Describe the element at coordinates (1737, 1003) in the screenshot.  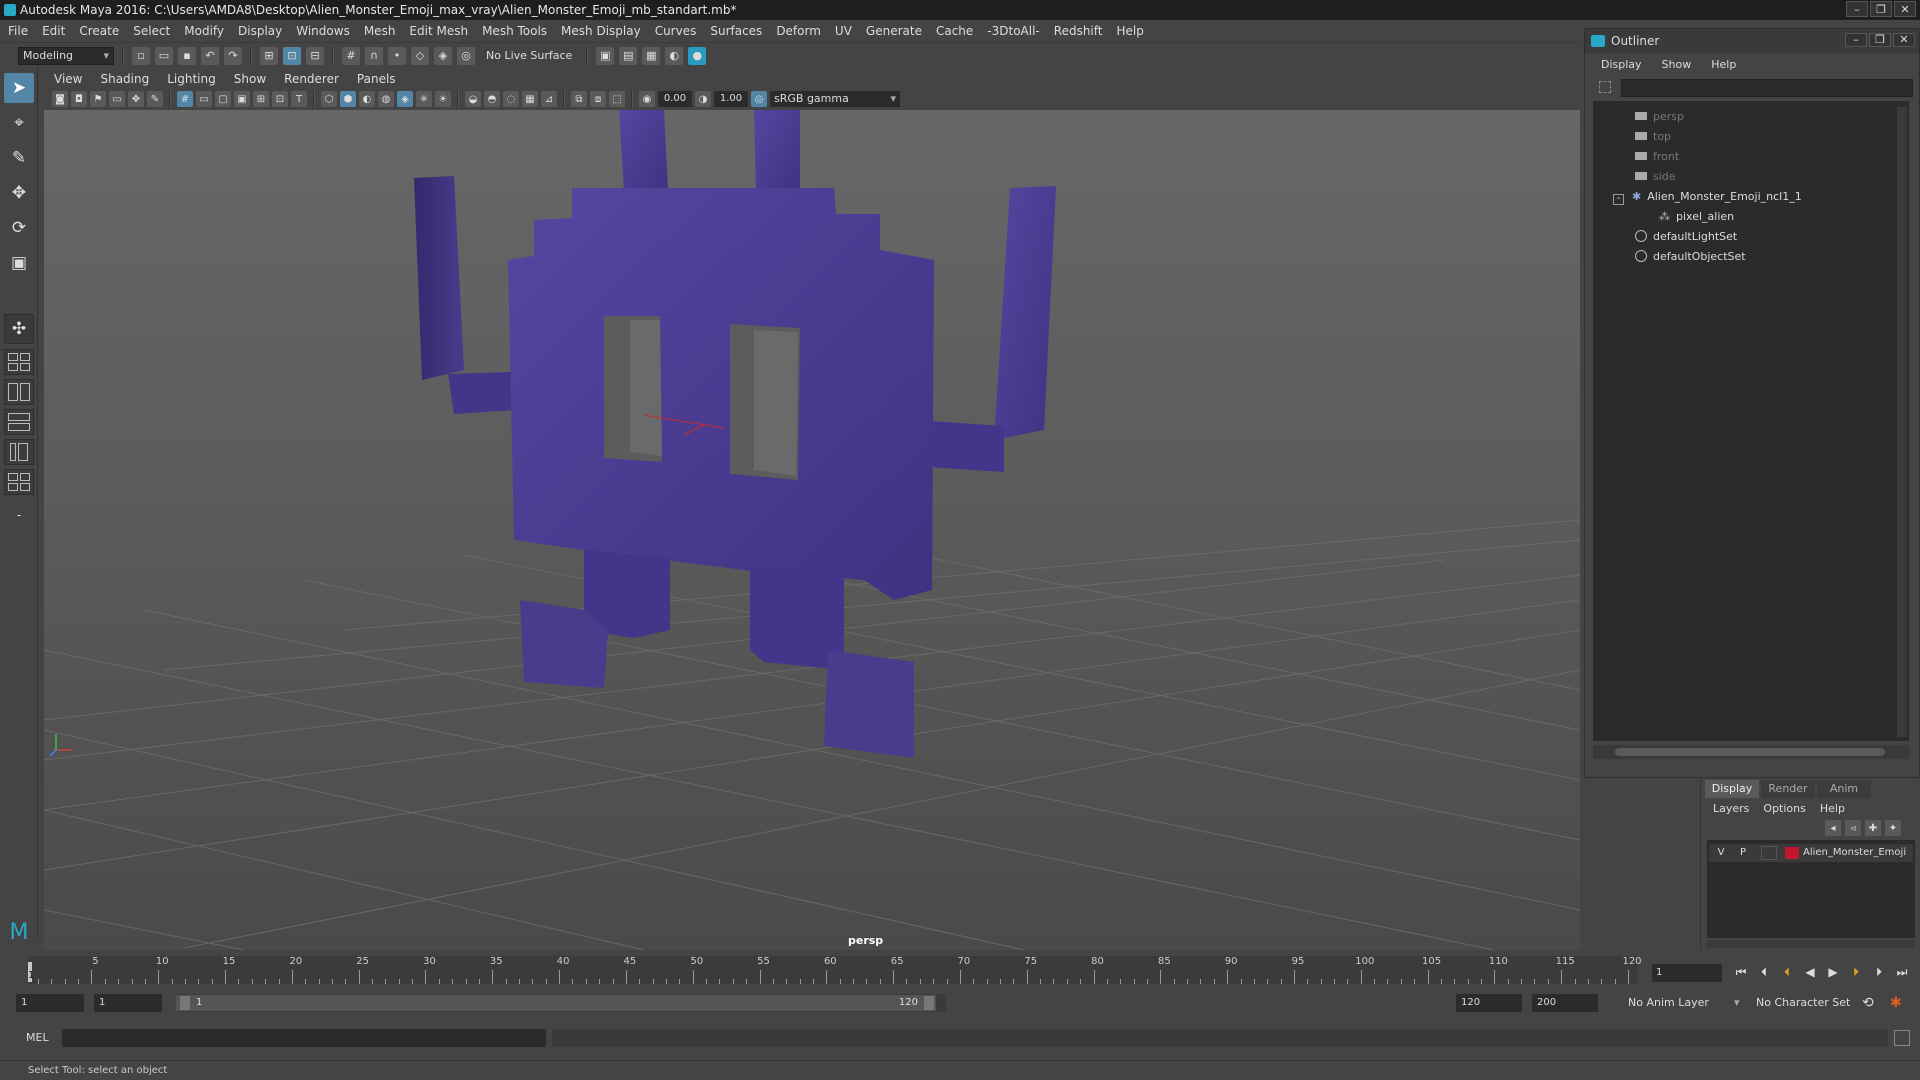
I see `anim-layer-arrow-icon: ▾` at that location.